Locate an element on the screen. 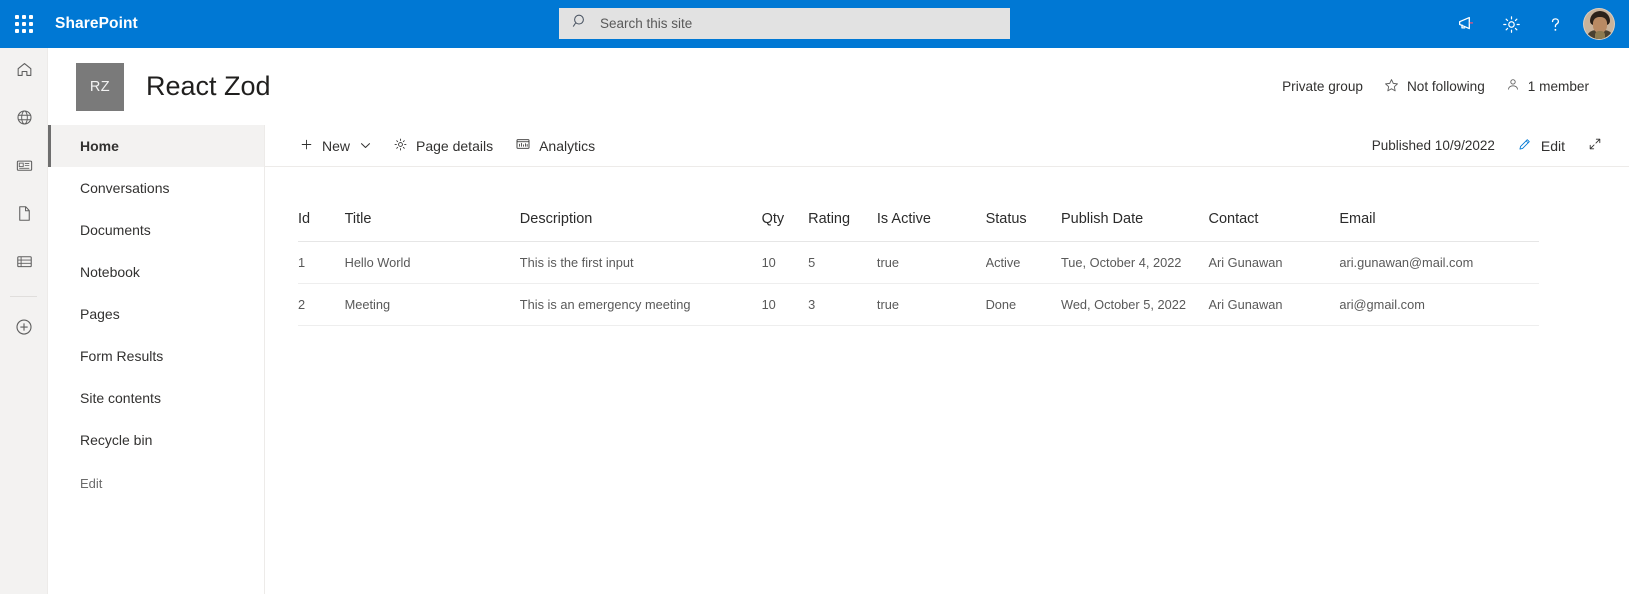 The height and width of the screenshot is (594, 1629). privacy-text: Private group is located at coordinates (1322, 86).